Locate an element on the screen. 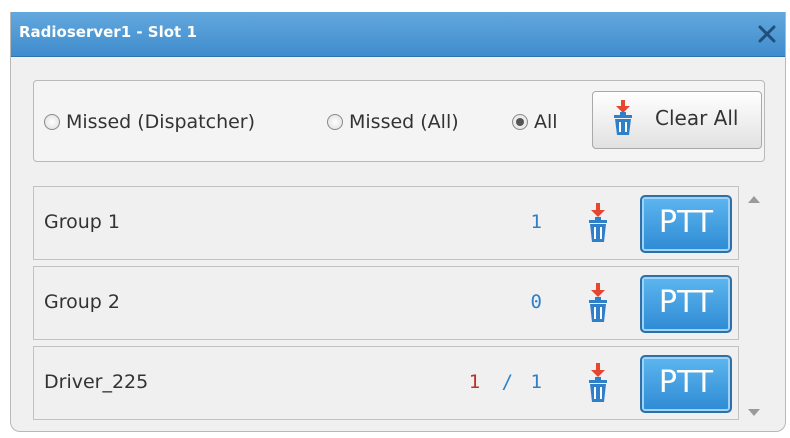 The height and width of the screenshot is (438, 790). total-count: 0 is located at coordinates (536, 302).